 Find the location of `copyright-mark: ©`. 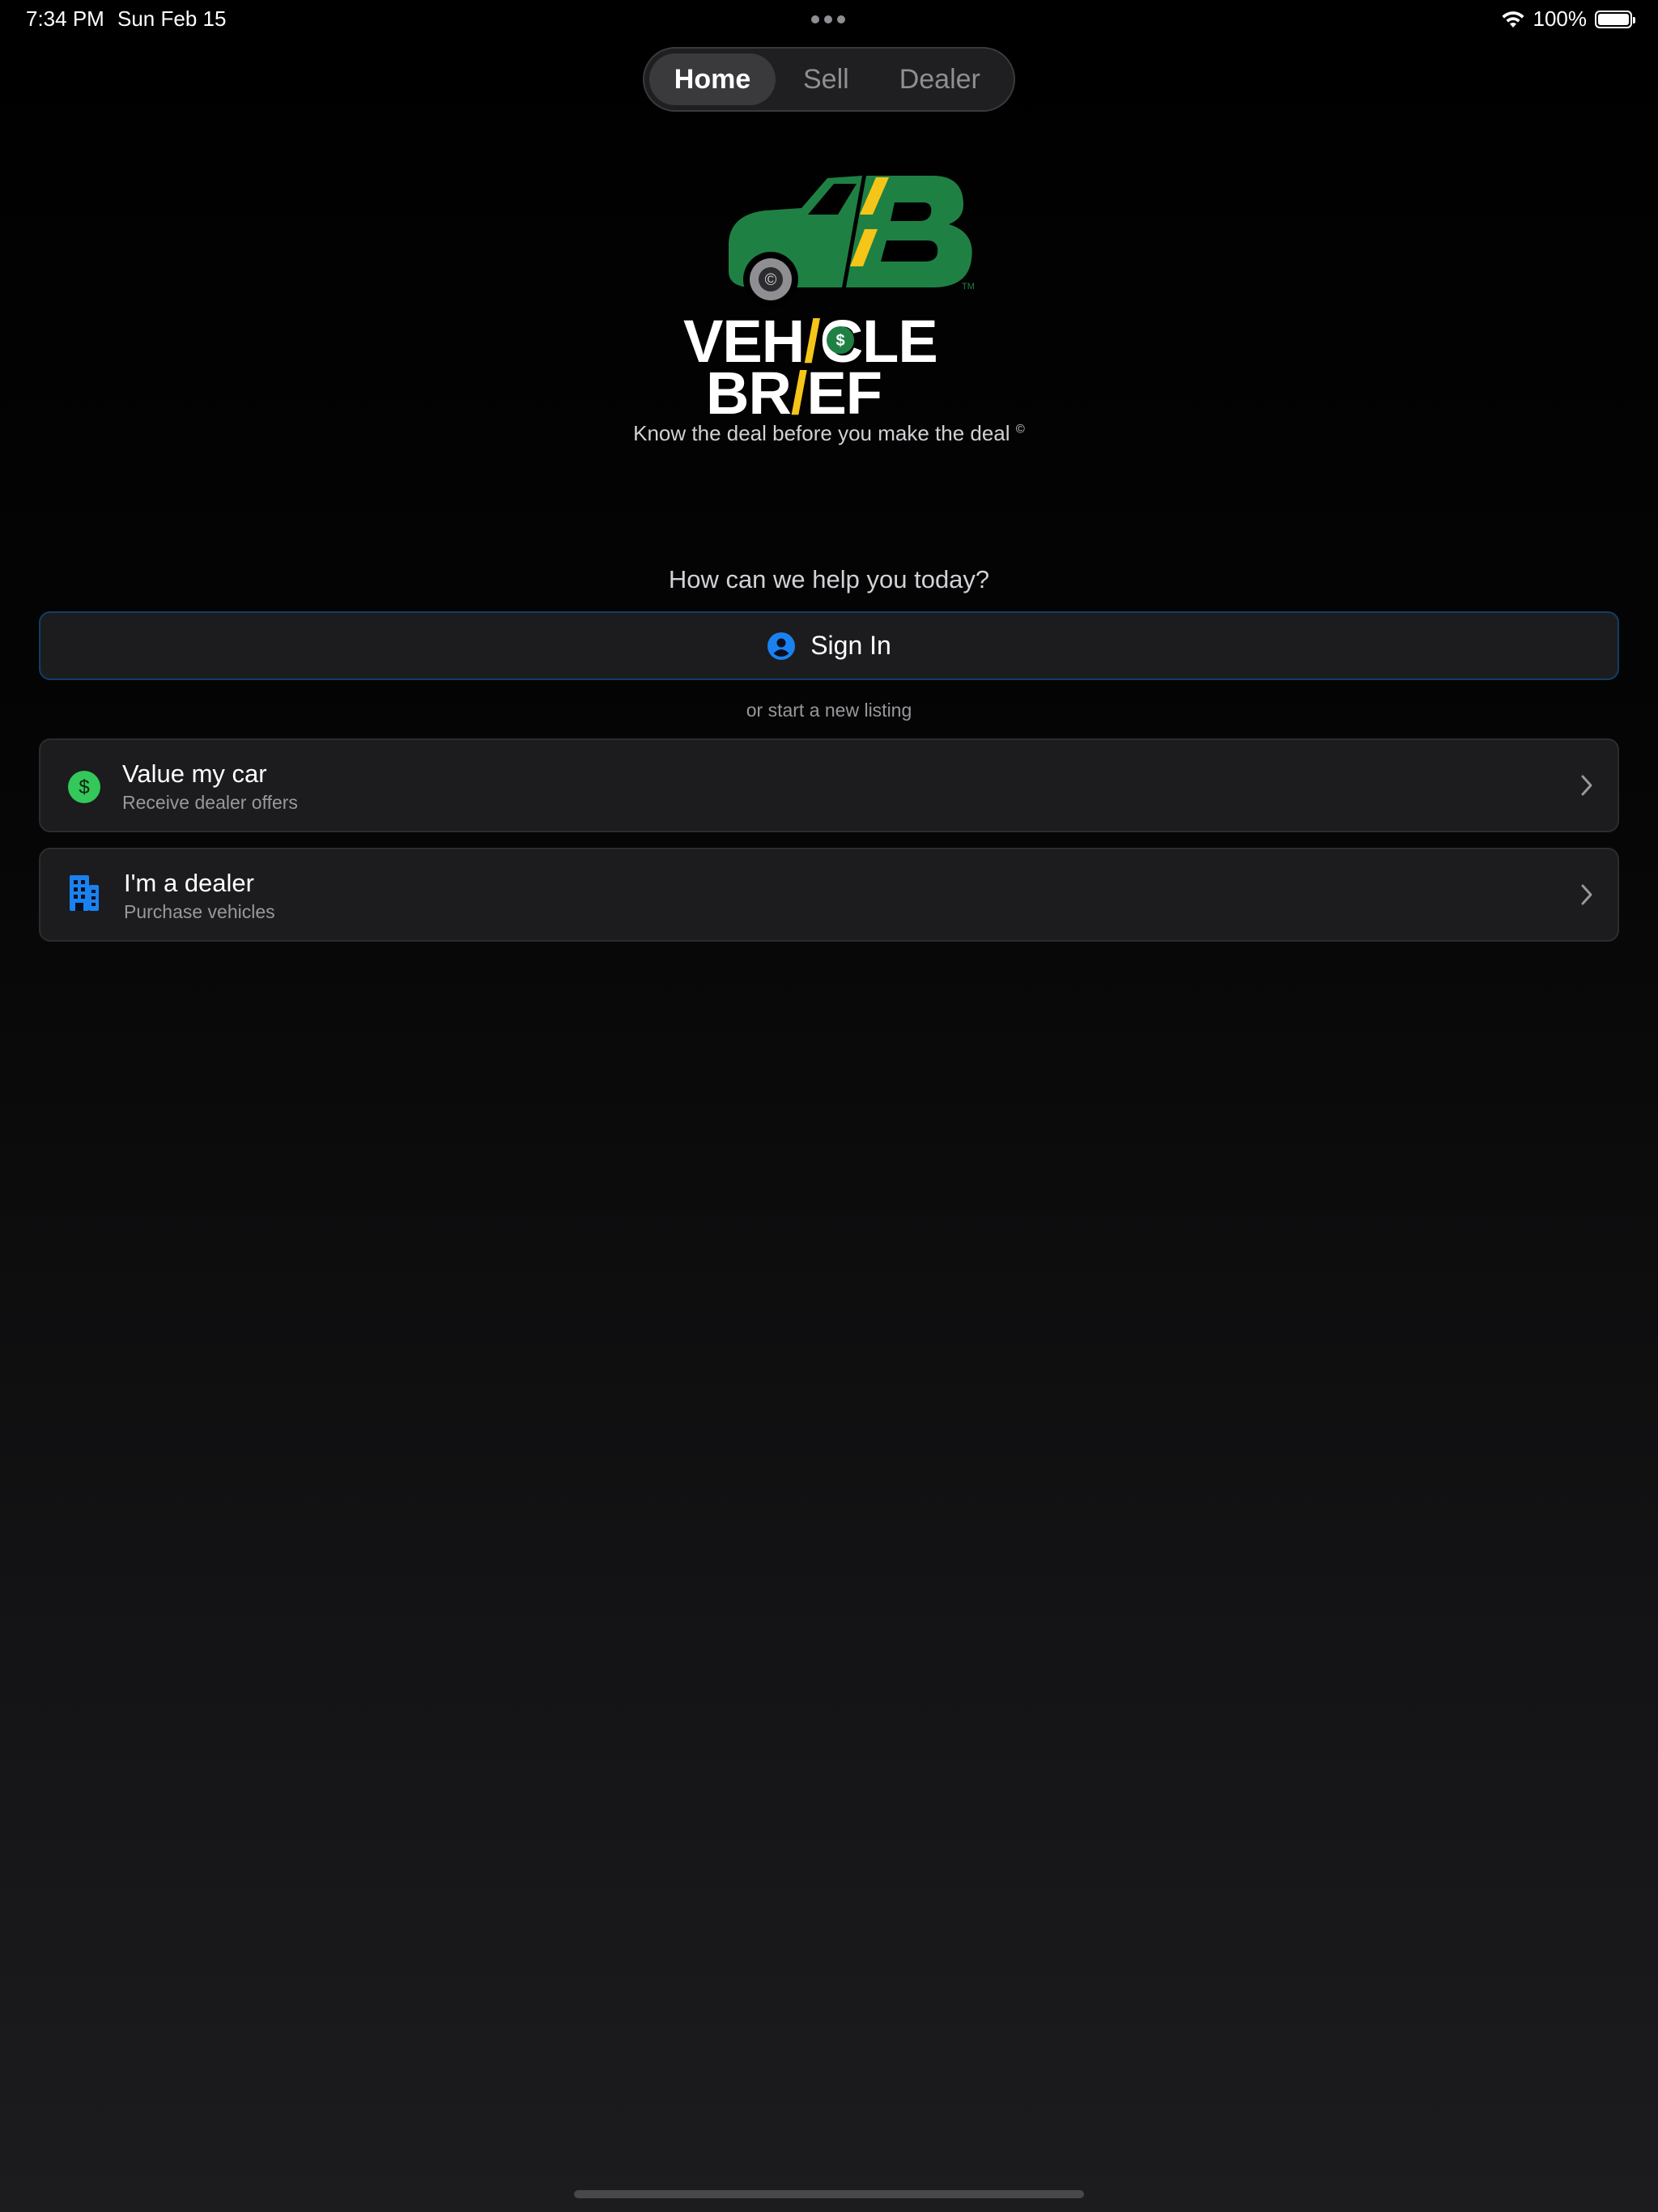

copyright-mark: © is located at coordinates (1020, 429).